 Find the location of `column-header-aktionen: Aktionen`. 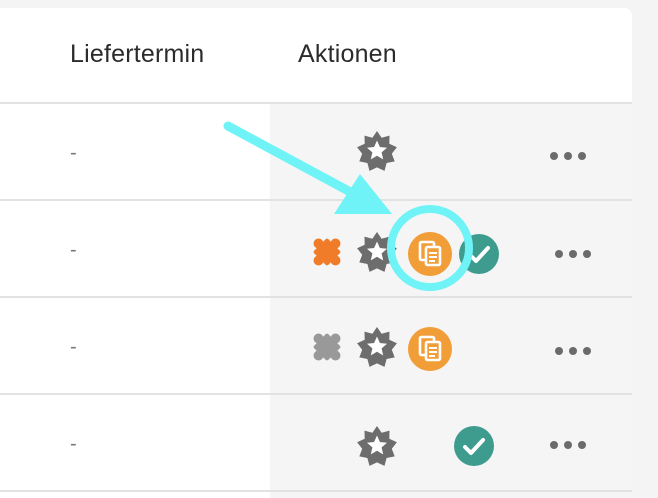

column-header-aktionen: Aktionen is located at coordinates (347, 54).